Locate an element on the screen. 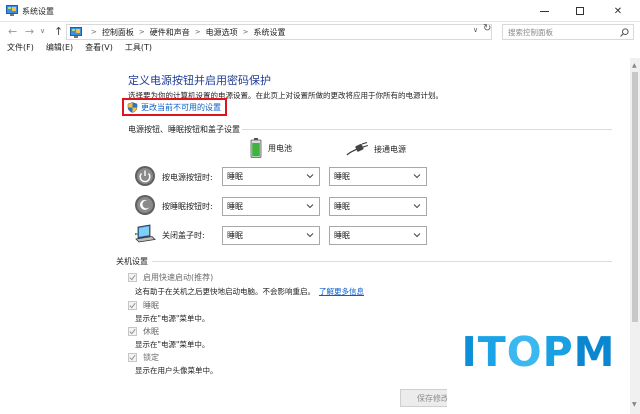  laptop-lid-icon is located at coordinates (145, 233).